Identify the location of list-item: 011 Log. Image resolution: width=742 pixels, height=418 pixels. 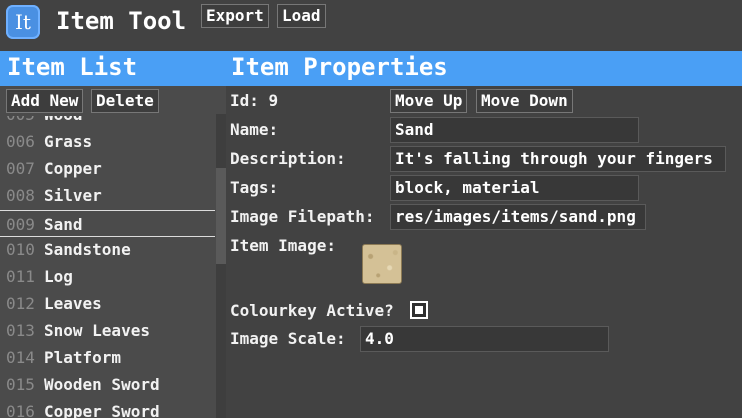
(107, 276).